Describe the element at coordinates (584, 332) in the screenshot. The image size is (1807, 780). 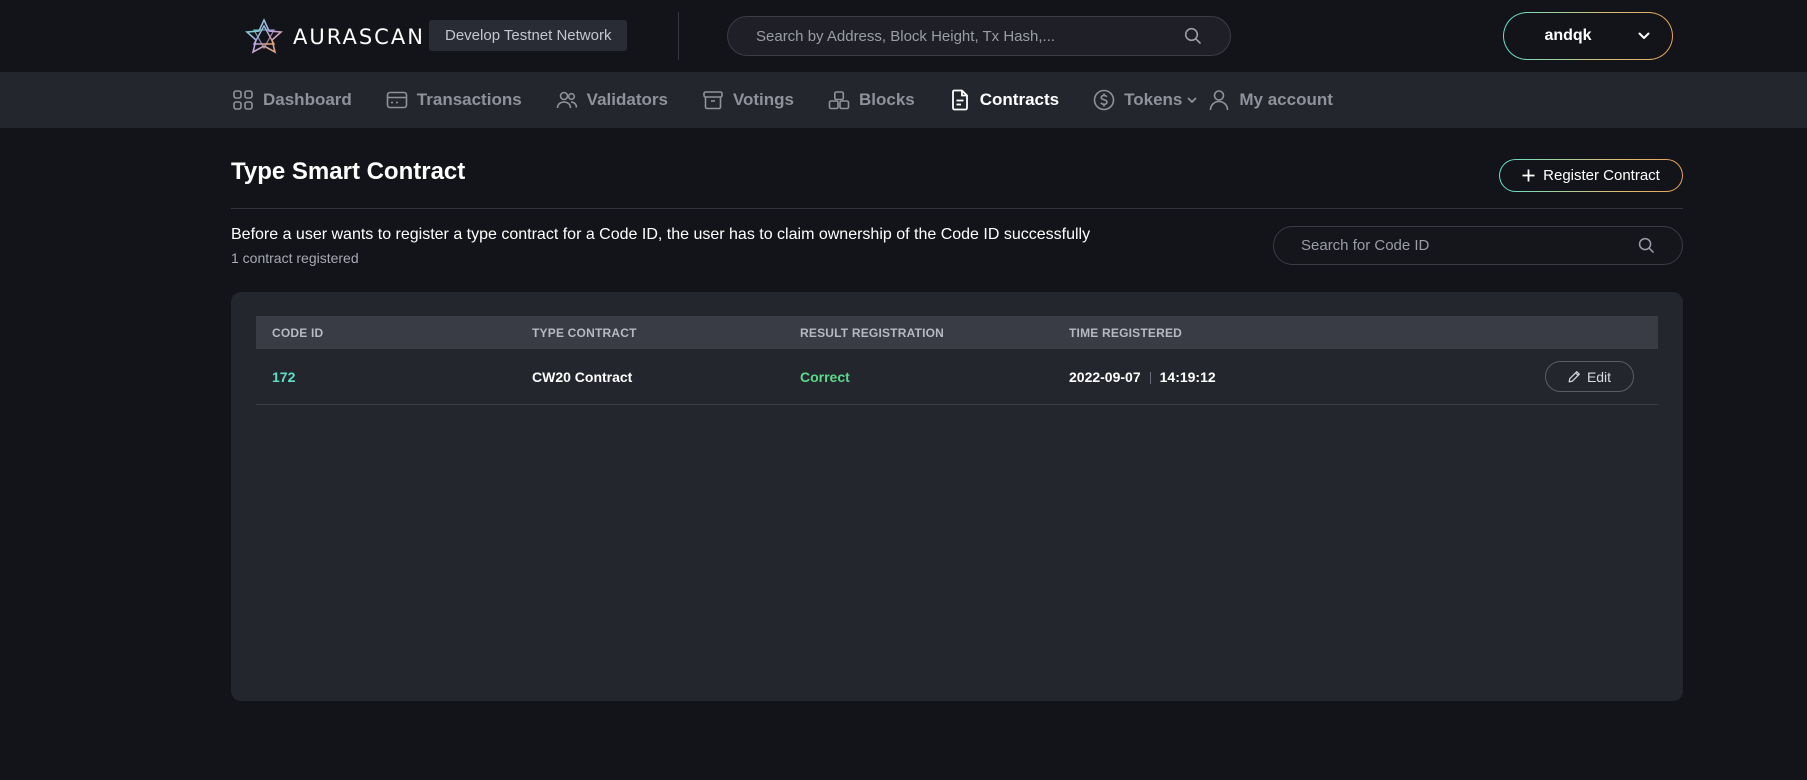
I see `column-header-type-contract: TYPE CONTRACT` at that location.